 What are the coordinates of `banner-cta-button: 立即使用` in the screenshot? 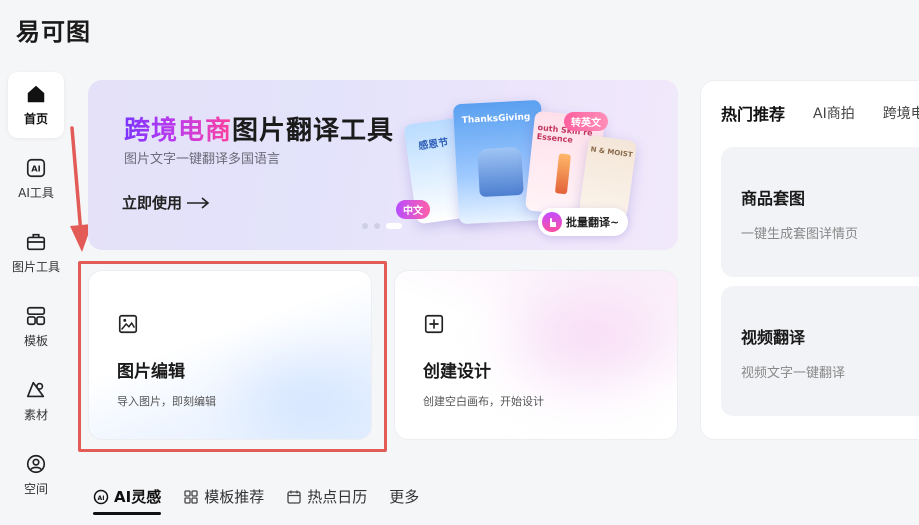 It's located at (166, 202).